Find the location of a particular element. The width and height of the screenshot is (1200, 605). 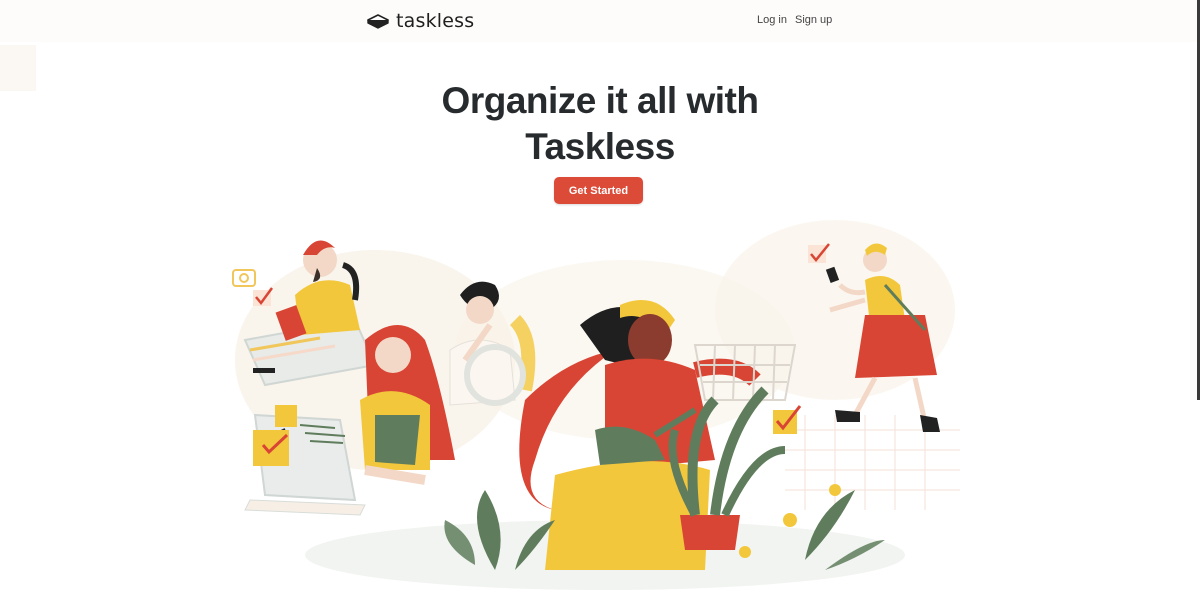

login-link: Log in is located at coordinates (772, 20).